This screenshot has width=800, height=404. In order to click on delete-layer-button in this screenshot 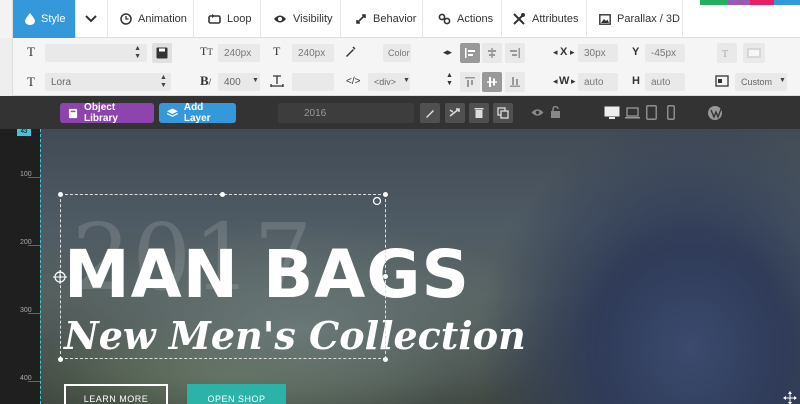, I will do `click(479, 113)`.